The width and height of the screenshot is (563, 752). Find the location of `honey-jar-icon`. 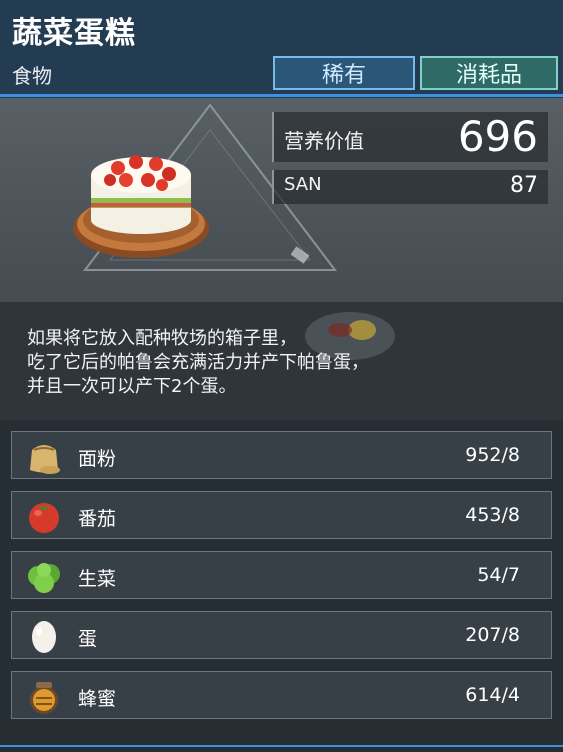

honey-jar-icon is located at coordinates (44, 698).